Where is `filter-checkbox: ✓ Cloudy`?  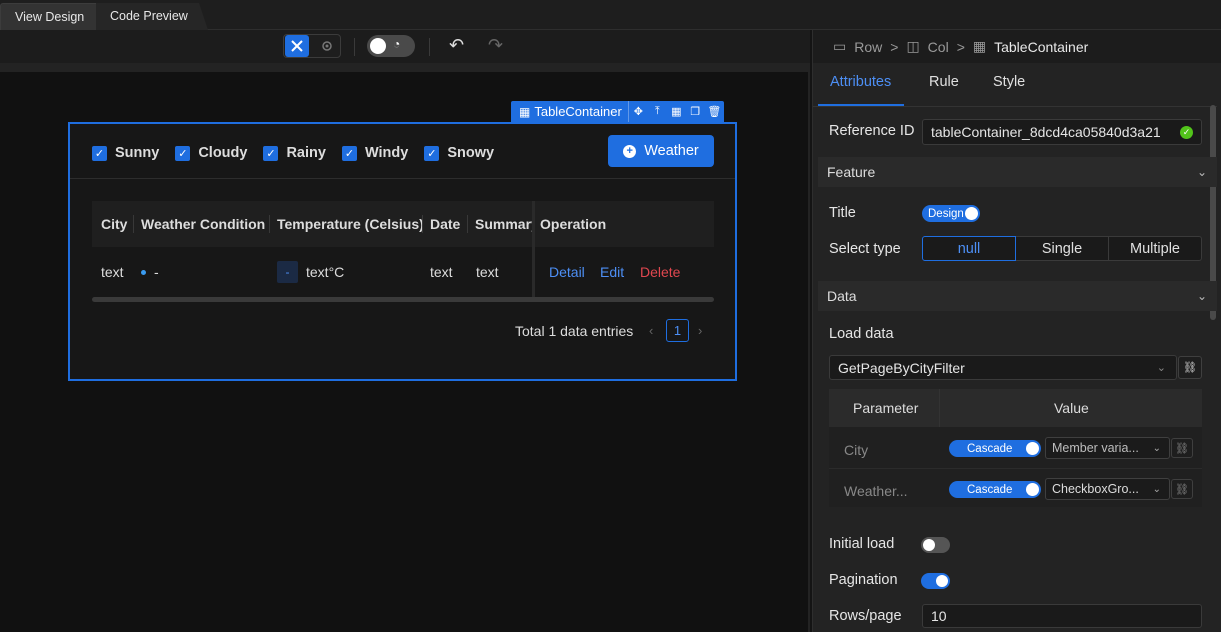 filter-checkbox: ✓ Cloudy is located at coordinates (211, 153).